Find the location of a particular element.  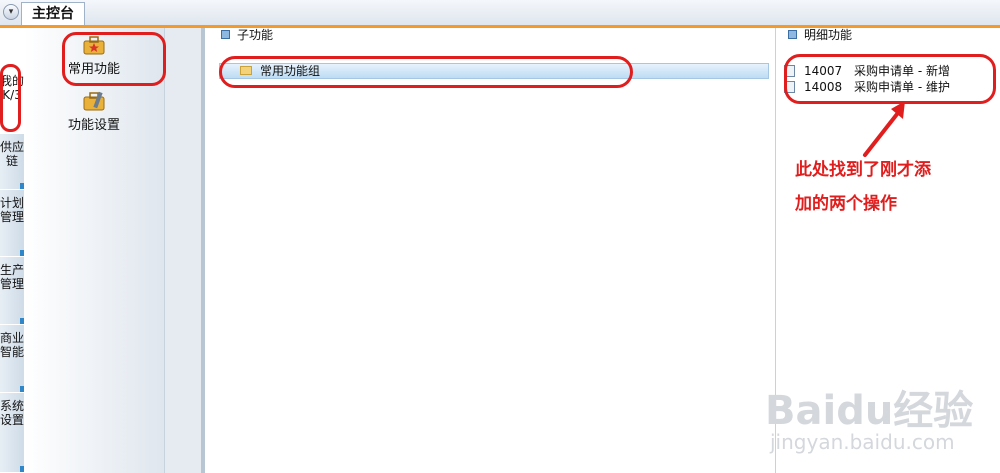

highlight-ring-vtab is located at coordinates (10, 98).